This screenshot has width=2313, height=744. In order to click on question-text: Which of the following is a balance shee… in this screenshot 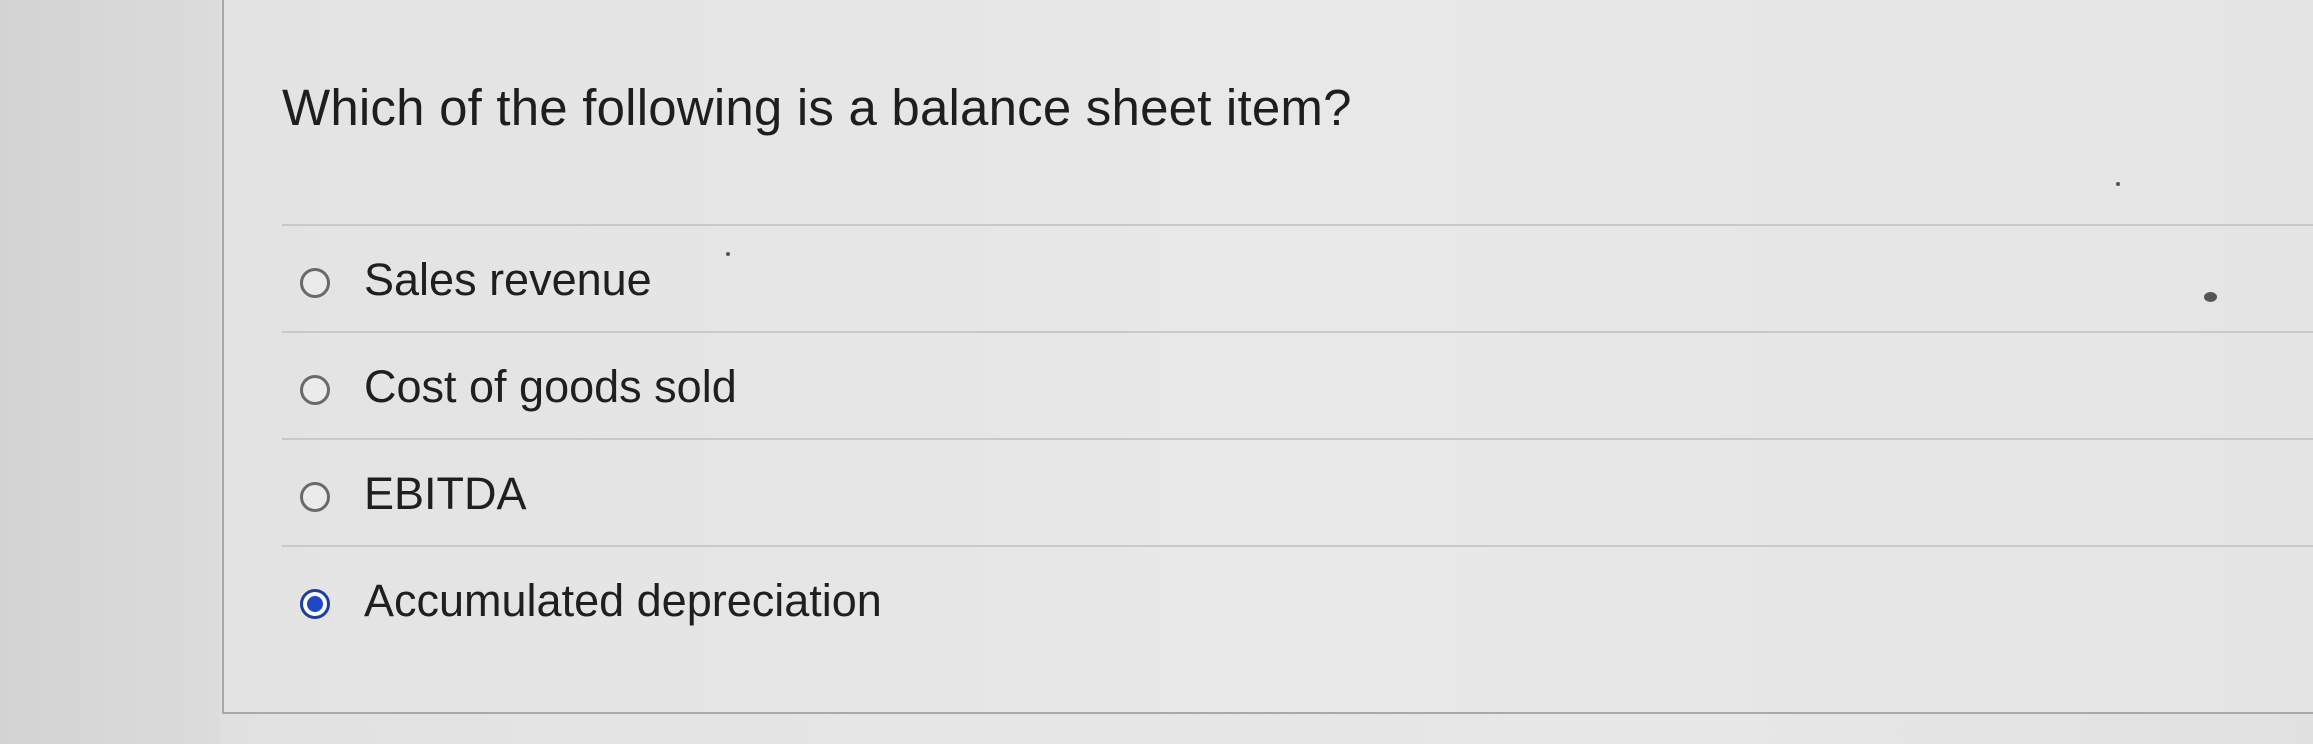, I will do `click(817, 107)`.